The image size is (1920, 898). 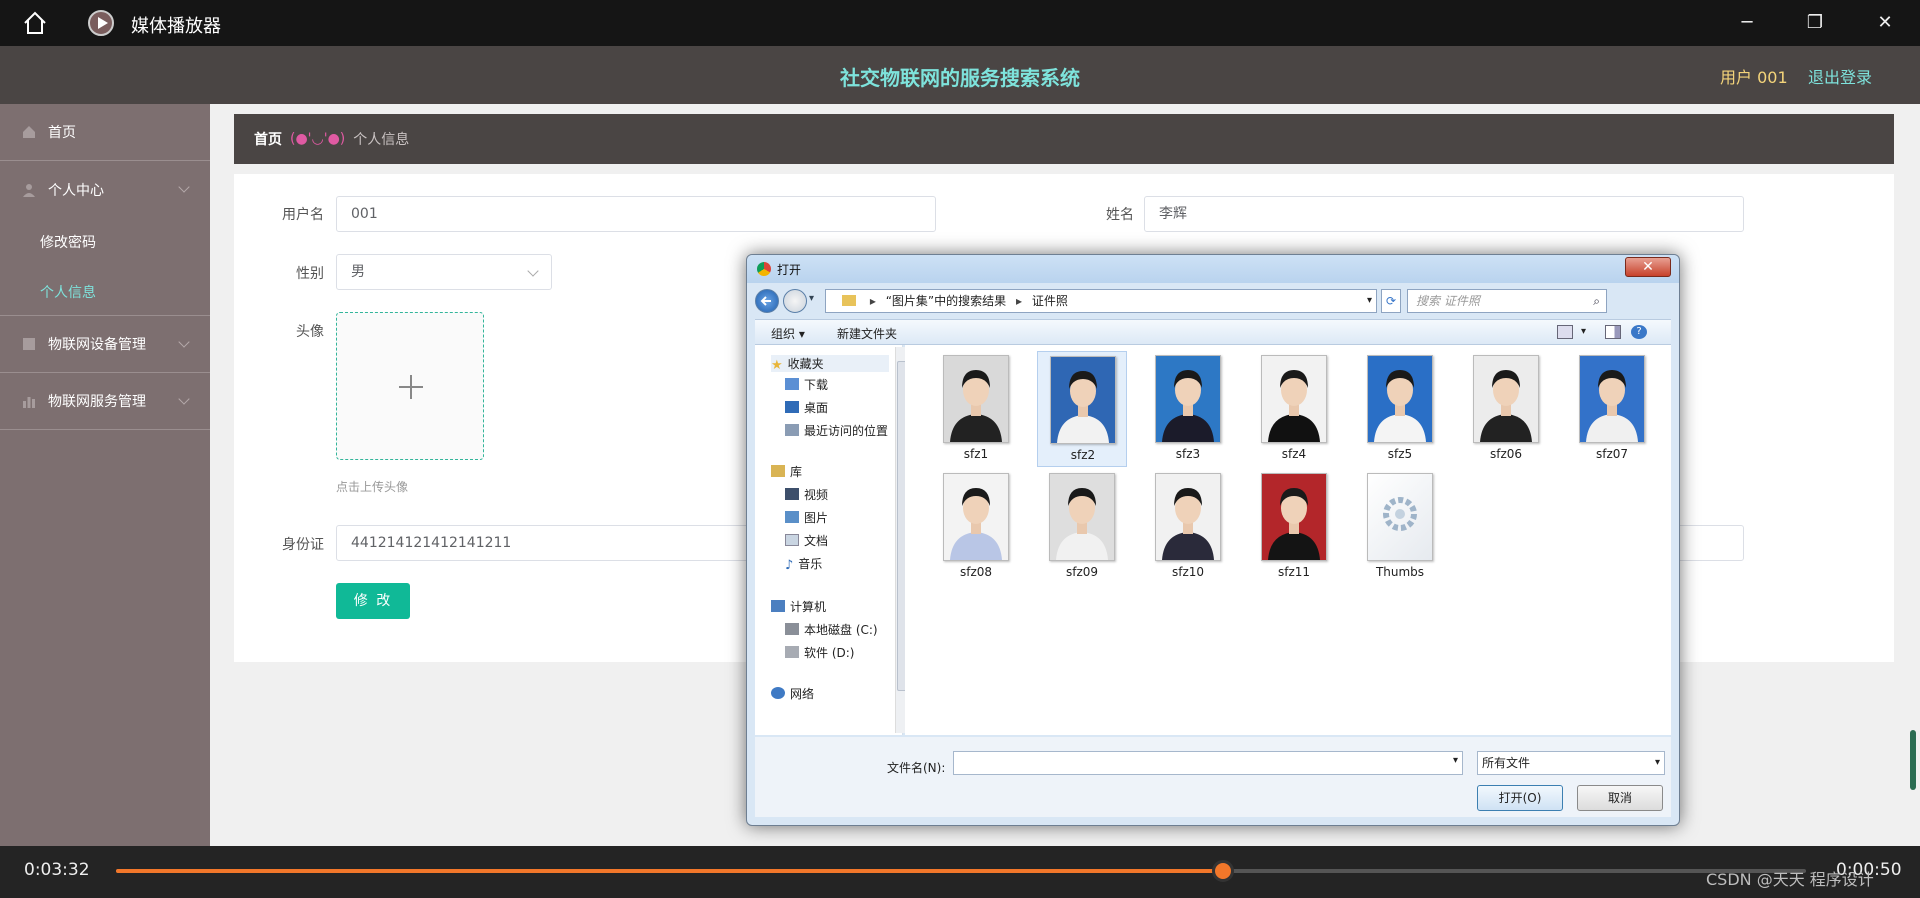 I want to click on chevron-down-icon, so click(x=184, y=399).